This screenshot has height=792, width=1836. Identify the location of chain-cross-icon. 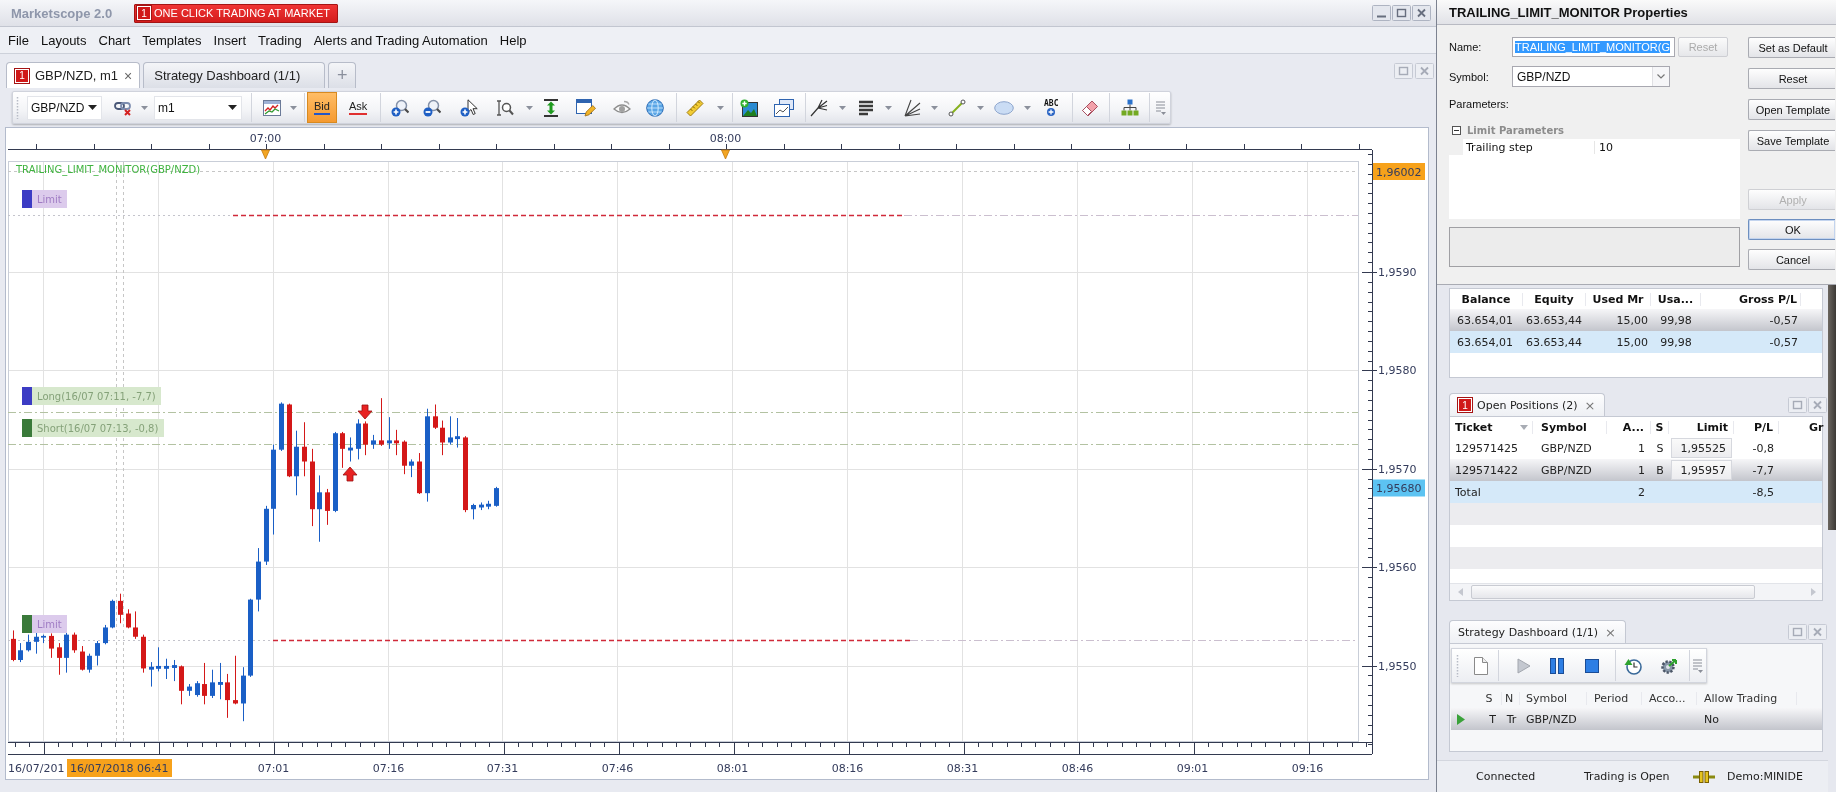
(123, 107).